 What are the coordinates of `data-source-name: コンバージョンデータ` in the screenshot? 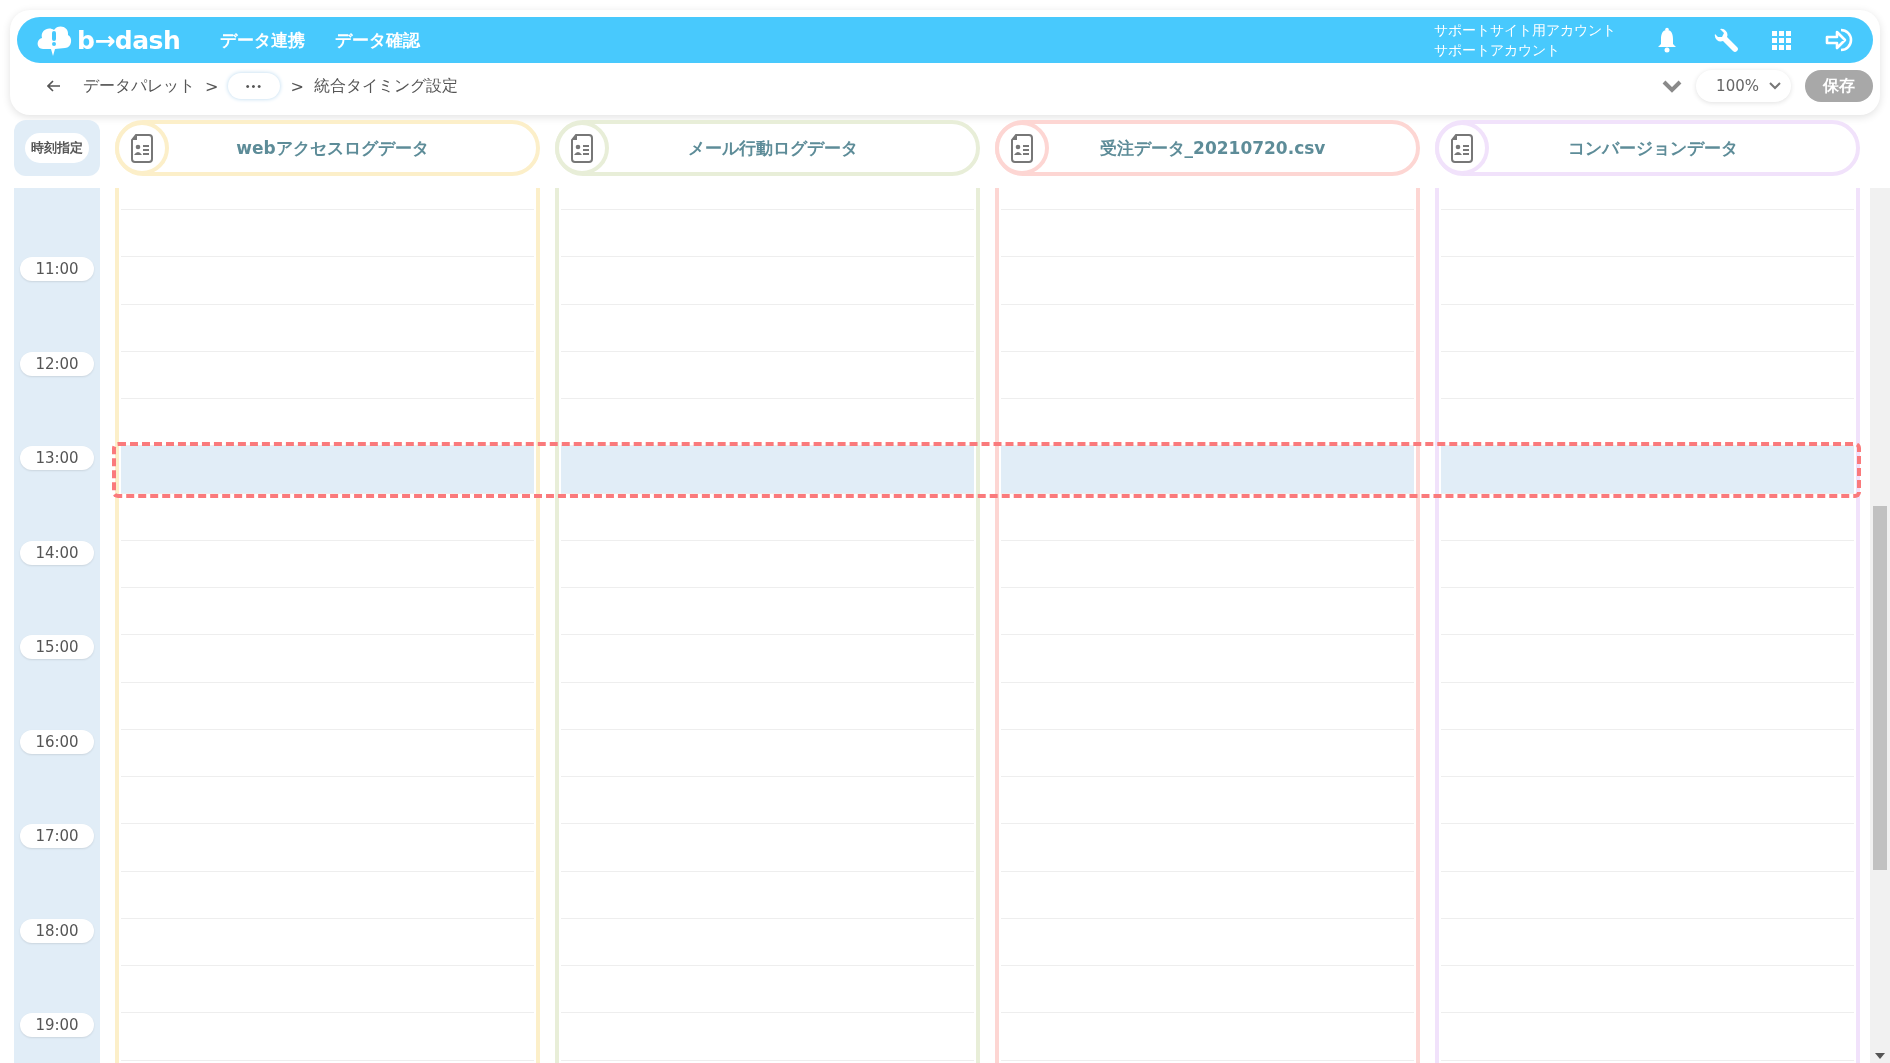 It's located at (1652, 148).